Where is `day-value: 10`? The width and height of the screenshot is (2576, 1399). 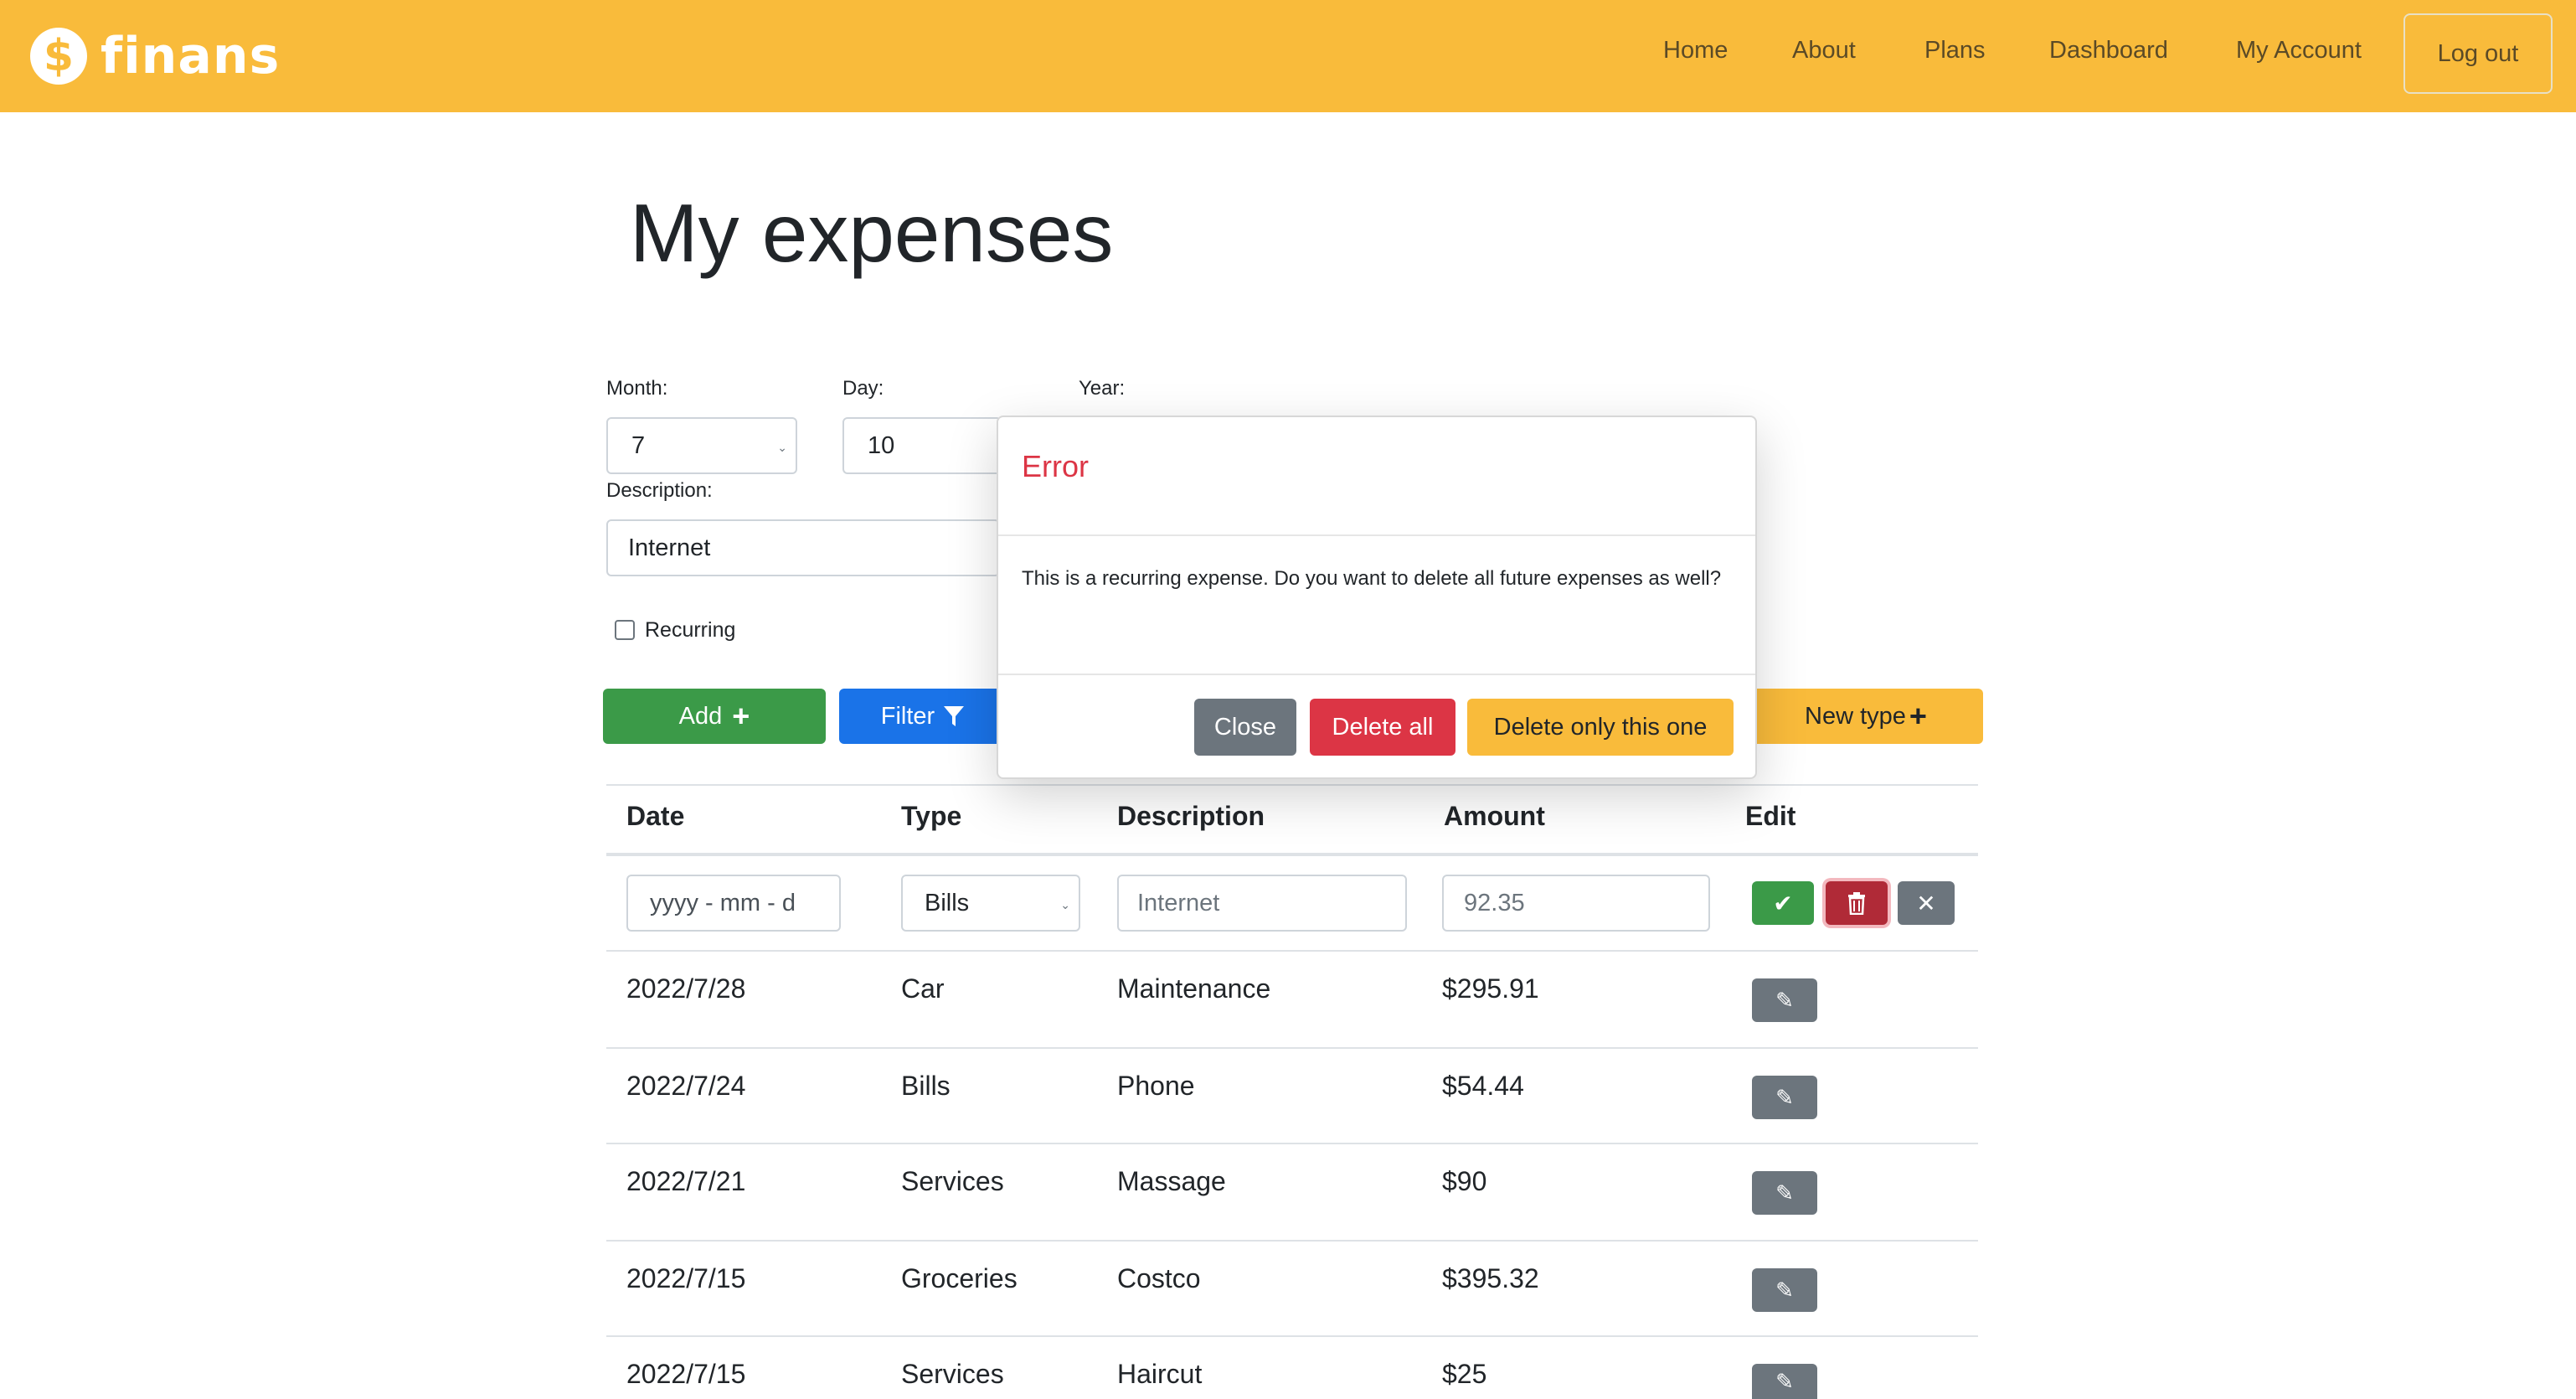 day-value: 10 is located at coordinates (882, 445).